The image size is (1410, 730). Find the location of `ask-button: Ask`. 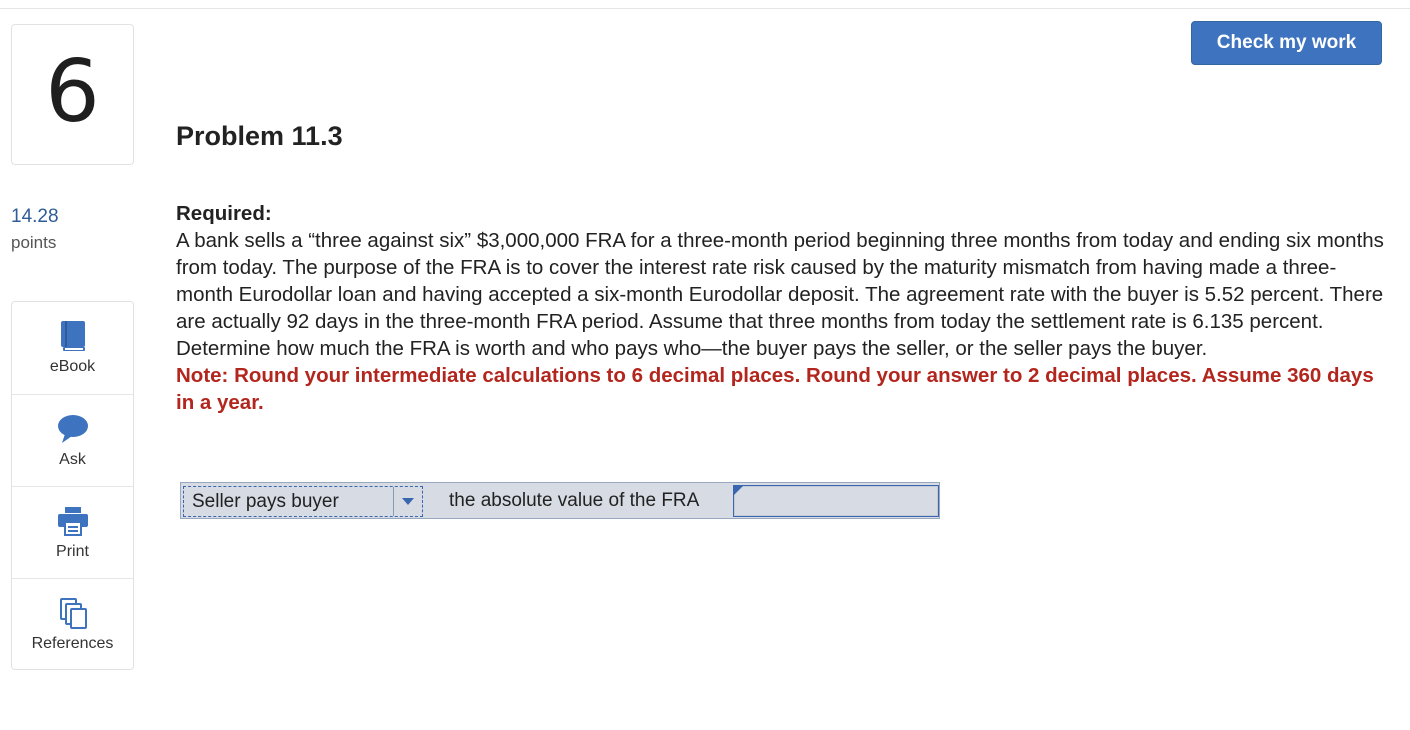

ask-button: Ask is located at coordinates (72, 441).